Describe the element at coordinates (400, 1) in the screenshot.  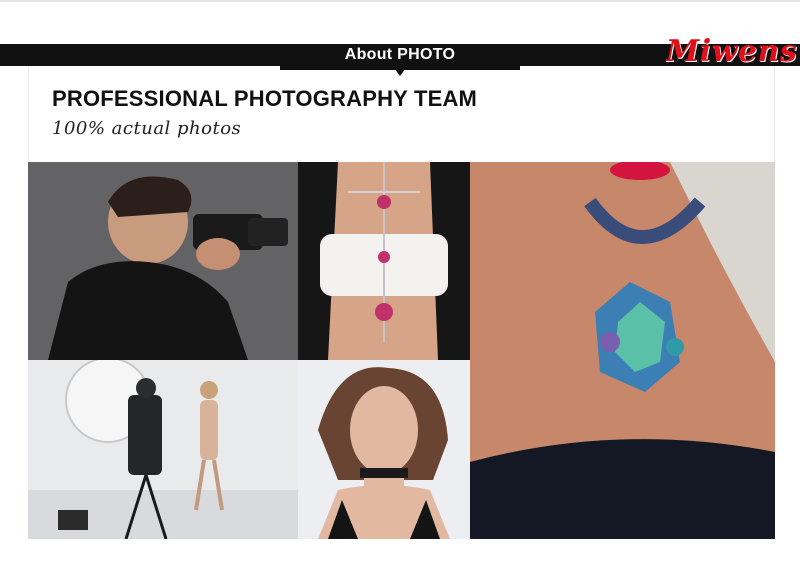
I see `top-divider` at that location.